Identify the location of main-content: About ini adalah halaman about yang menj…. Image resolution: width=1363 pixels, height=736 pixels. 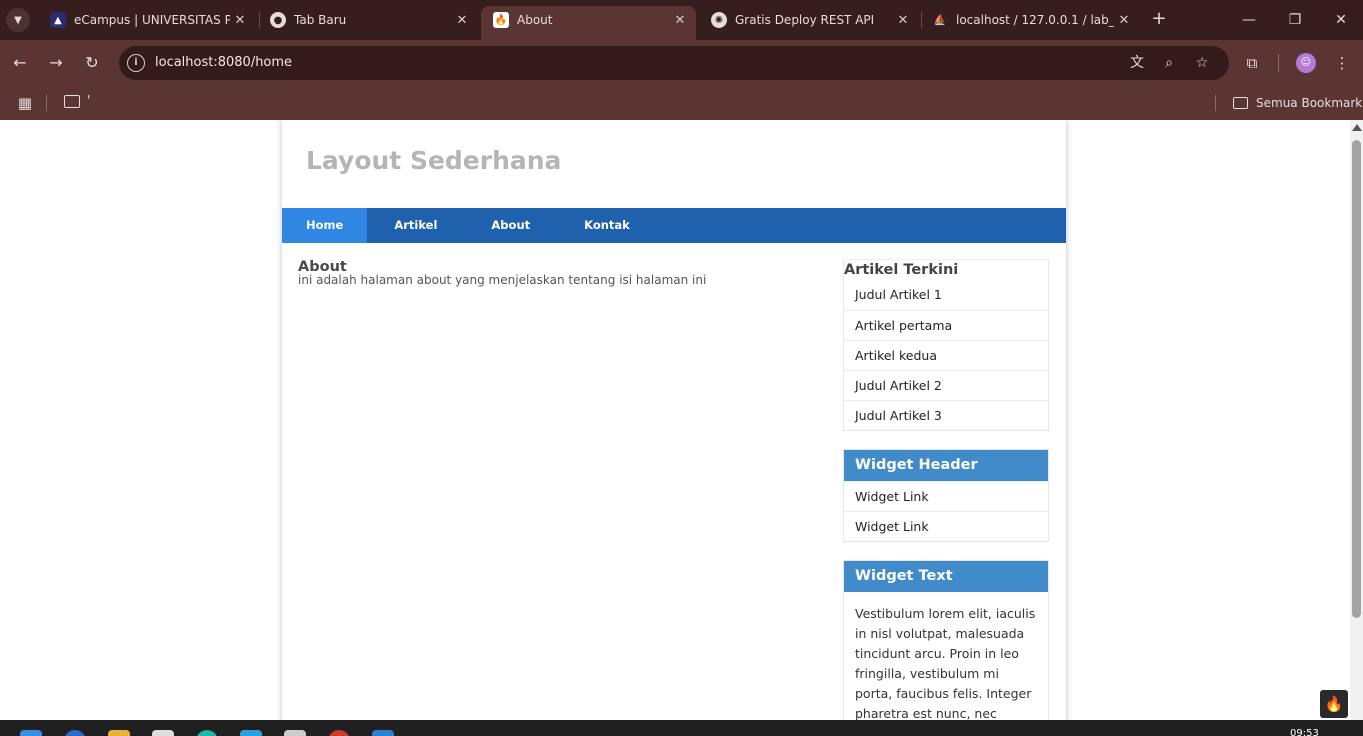
(558, 273).